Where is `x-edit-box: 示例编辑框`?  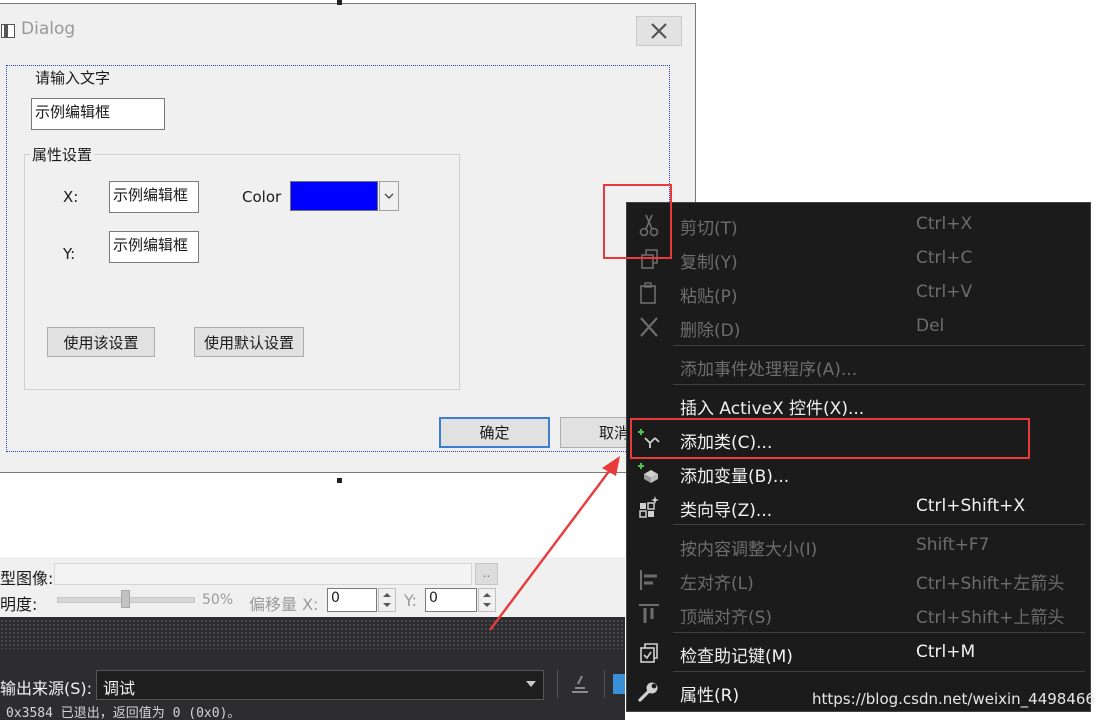 x-edit-box: 示例编辑框 is located at coordinates (154, 197).